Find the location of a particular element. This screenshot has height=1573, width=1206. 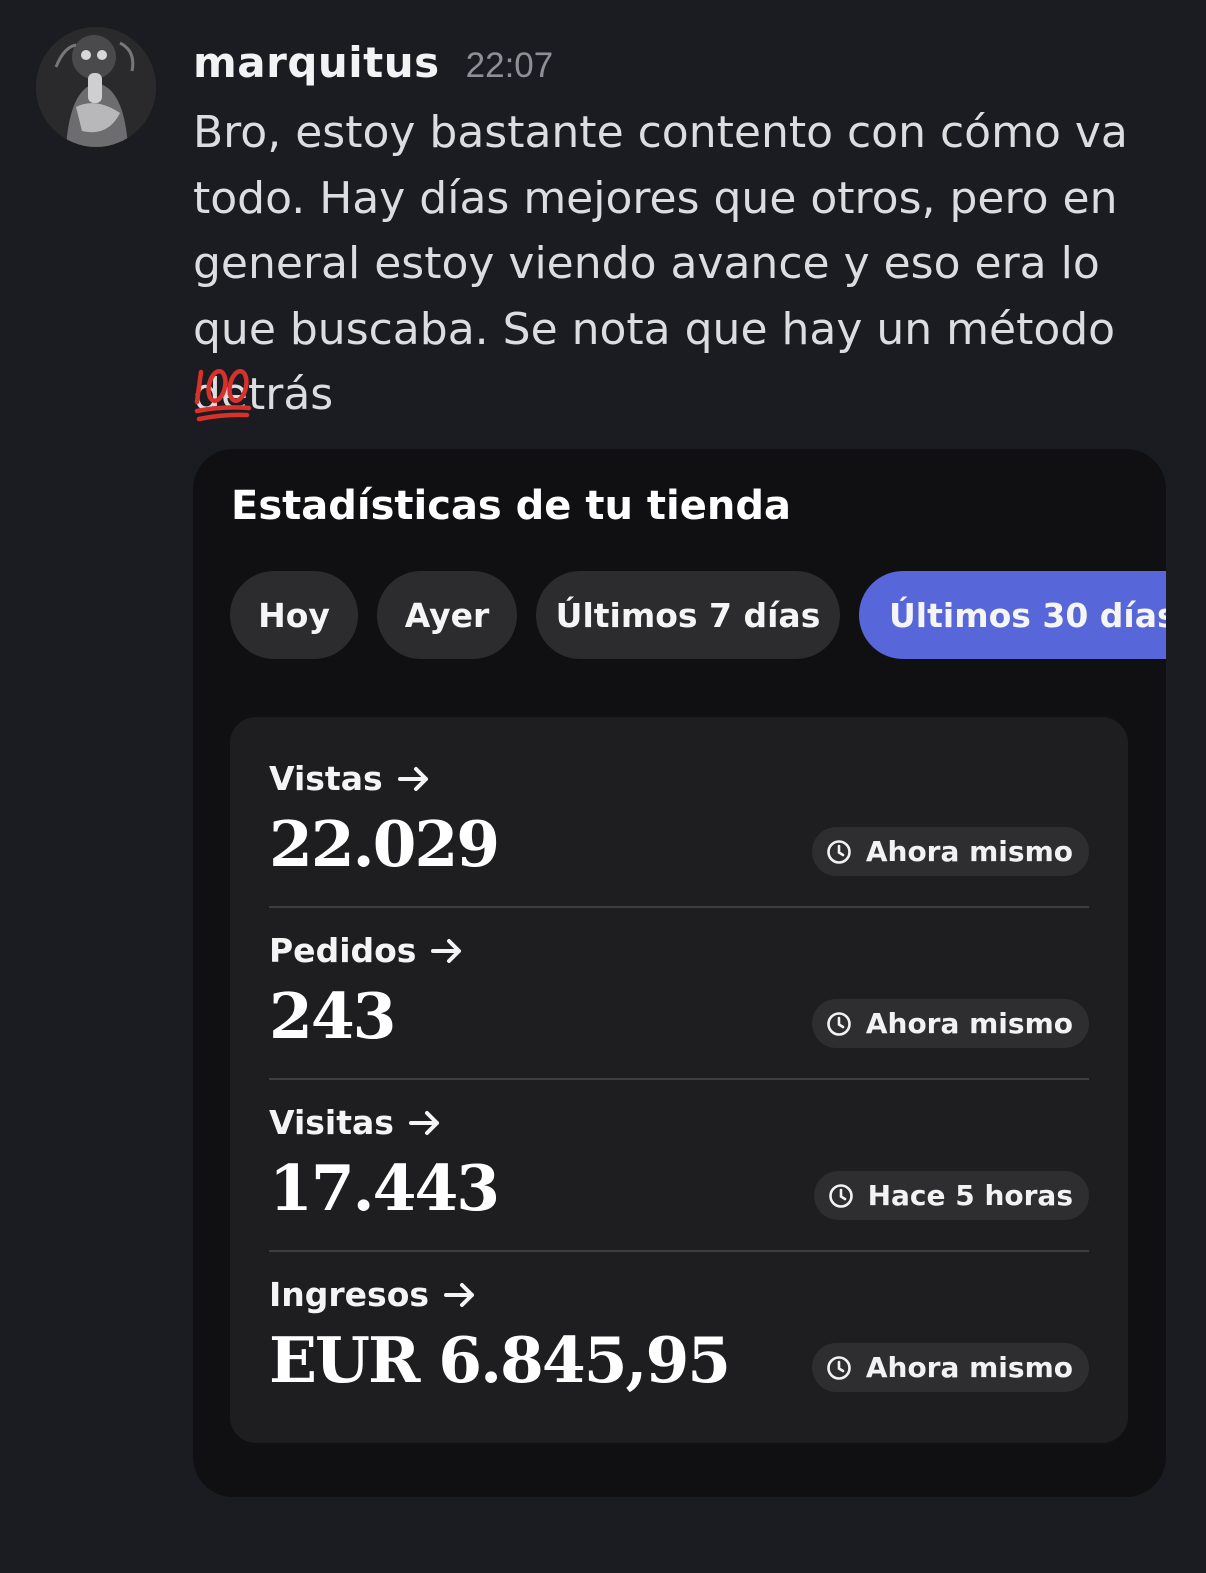

filter-chip-label: Hoy is located at coordinates (294, 615).